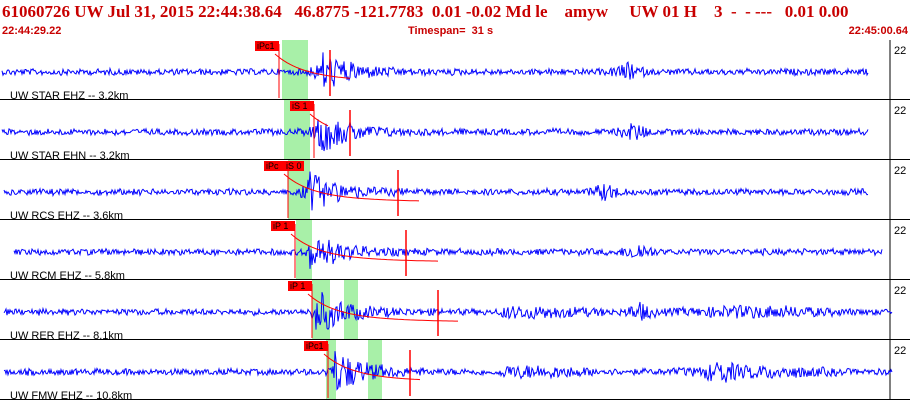 The height and width of the screenshot is (400, 910). Describe the element at coordinates (294, 166) in the screenshot. I see `pick-flag-label: iS 0` at that location.